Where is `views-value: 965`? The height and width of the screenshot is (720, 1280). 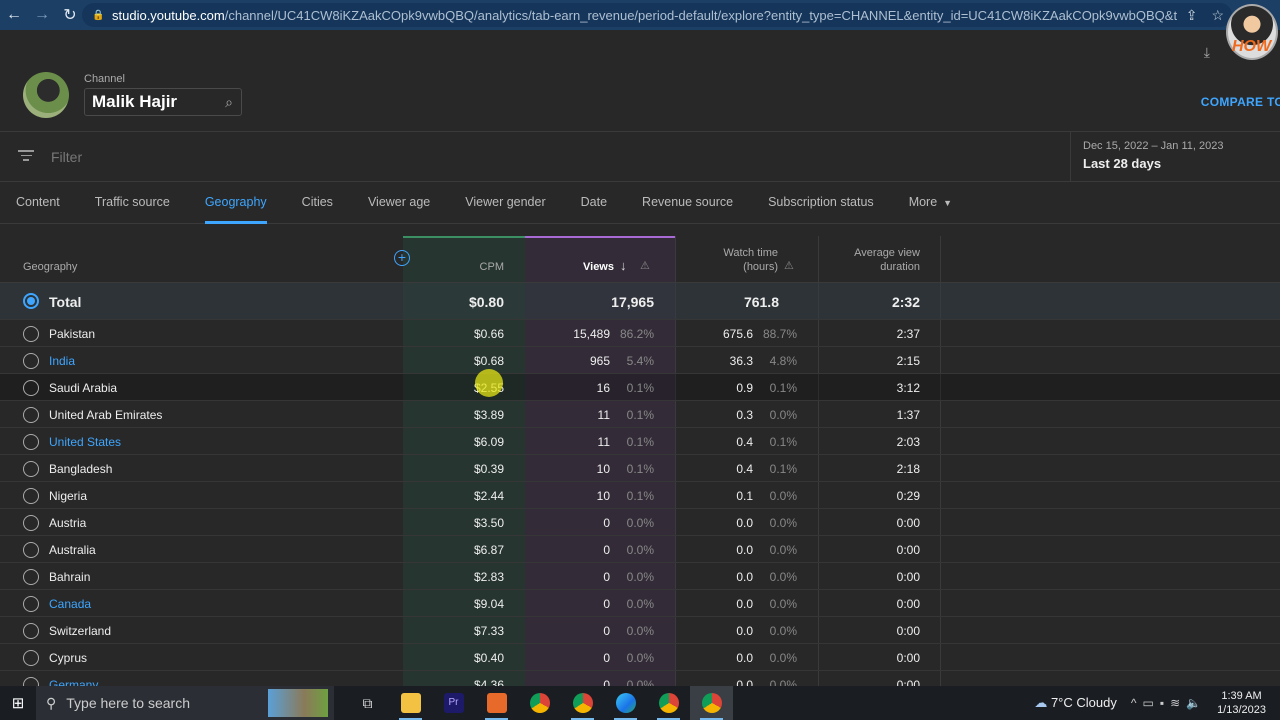
views-value: 965 is located at coordinates (599, 361).